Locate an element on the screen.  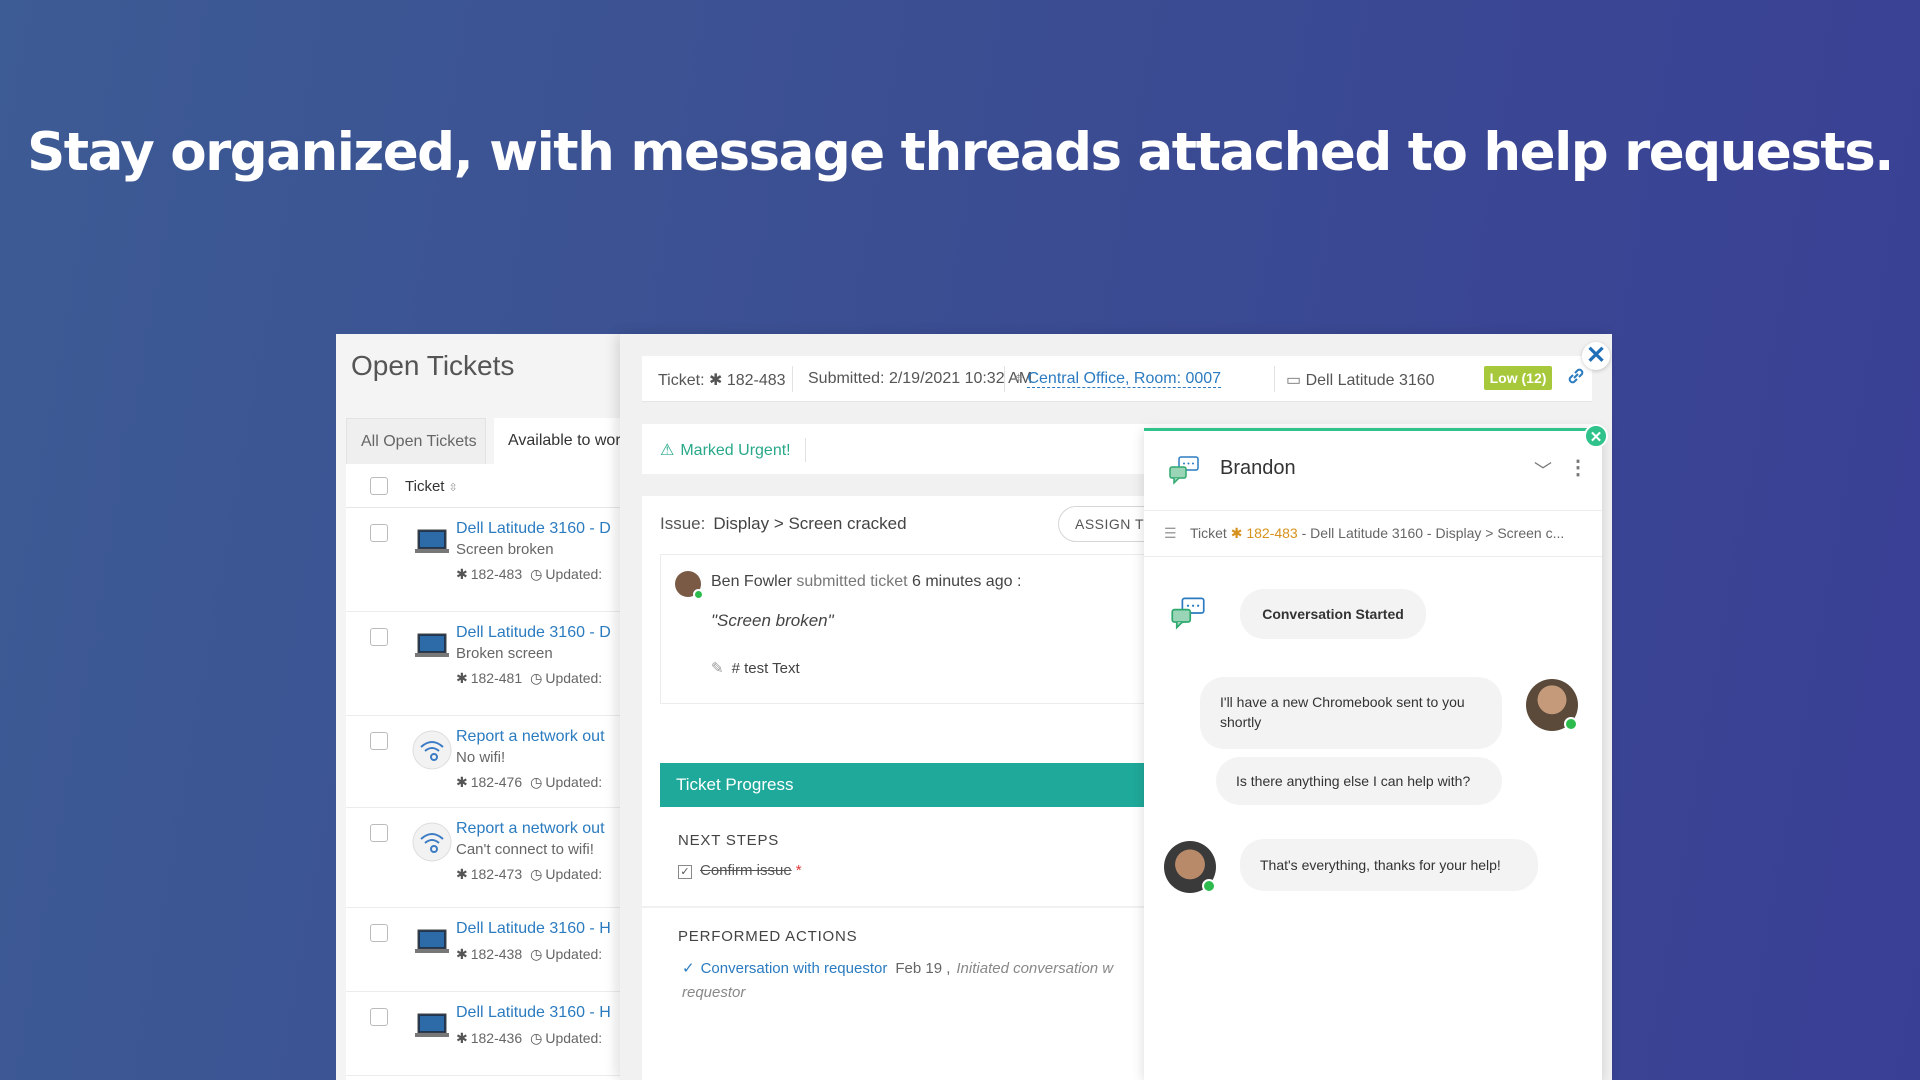
more-options-icon: ⋮ is located at coordinates (1578, 467).